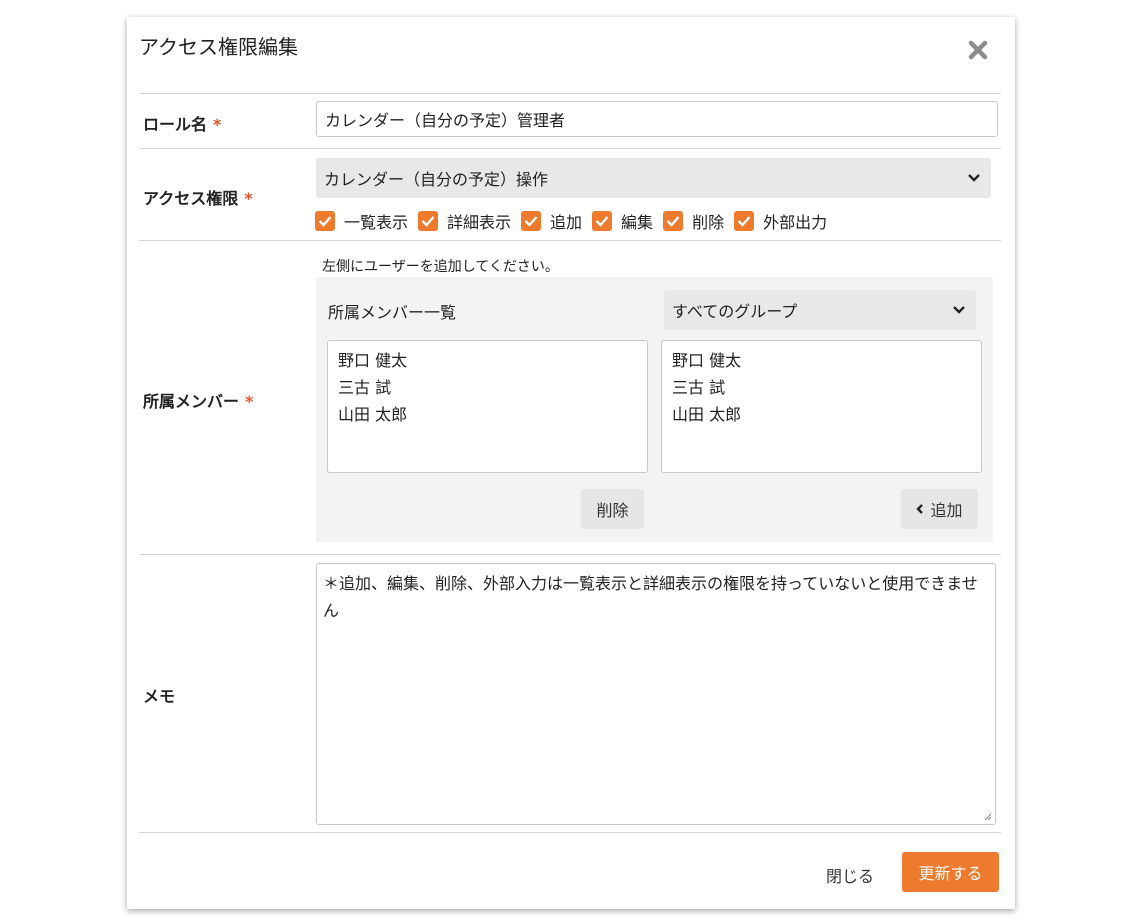 The width and height of the screenshot is (1144, 924). I want to click on role-name-label: ロール名 *, so click(182, 124).